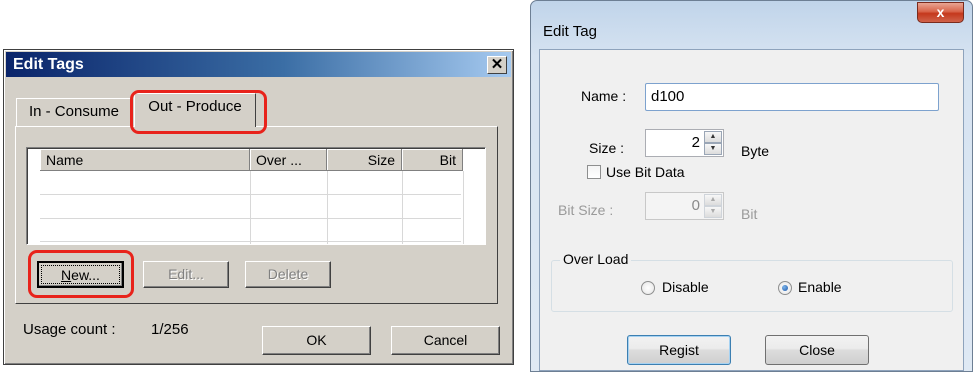 This screenshot has width=973, height=372. I want to click on tab-out-produce: Out - Produce, so click(195, 110).